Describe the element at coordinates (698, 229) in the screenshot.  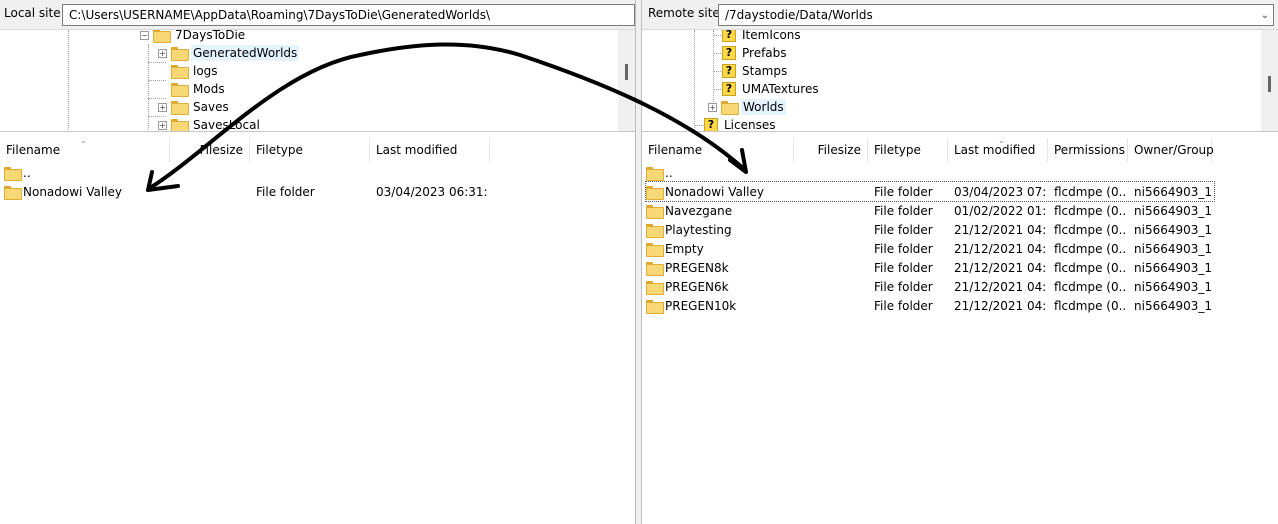
I see `file-name: Playtesting` at that location.